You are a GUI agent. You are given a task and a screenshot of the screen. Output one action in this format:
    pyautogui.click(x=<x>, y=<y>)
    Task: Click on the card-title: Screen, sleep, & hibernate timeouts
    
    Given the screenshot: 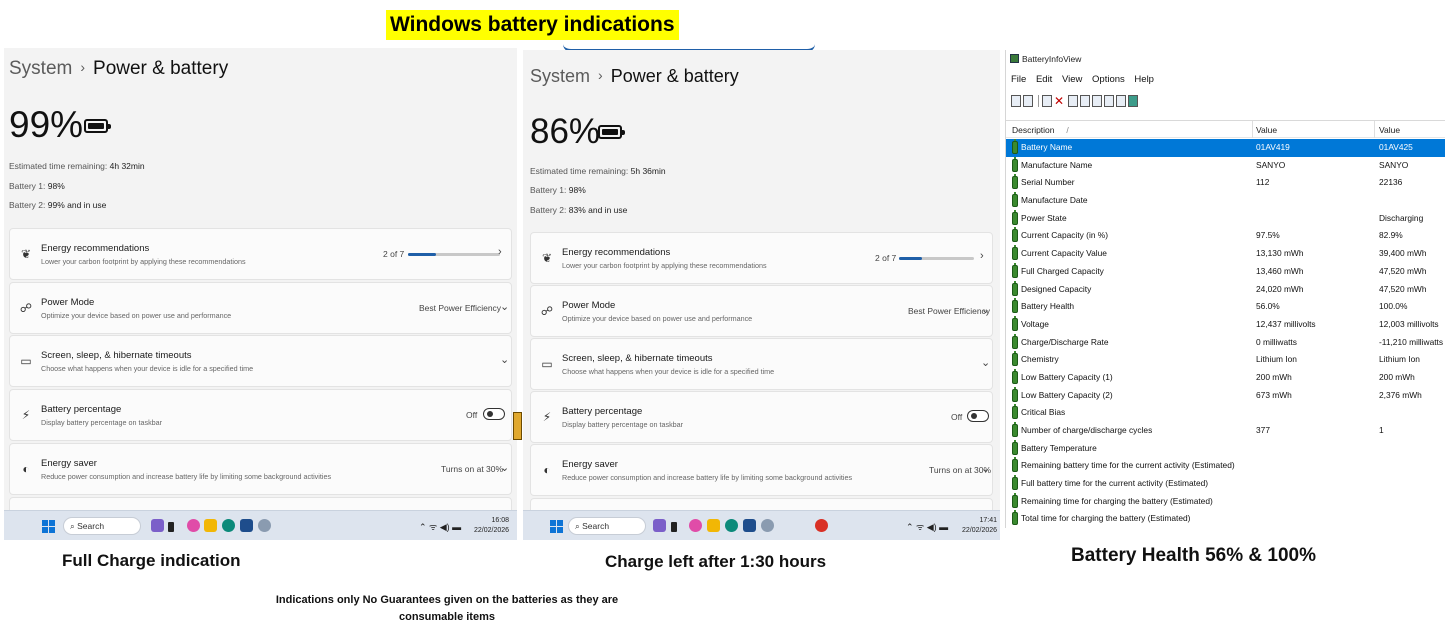 What is the action you would take?
    pyautogui.click(x=637, y=358)
    